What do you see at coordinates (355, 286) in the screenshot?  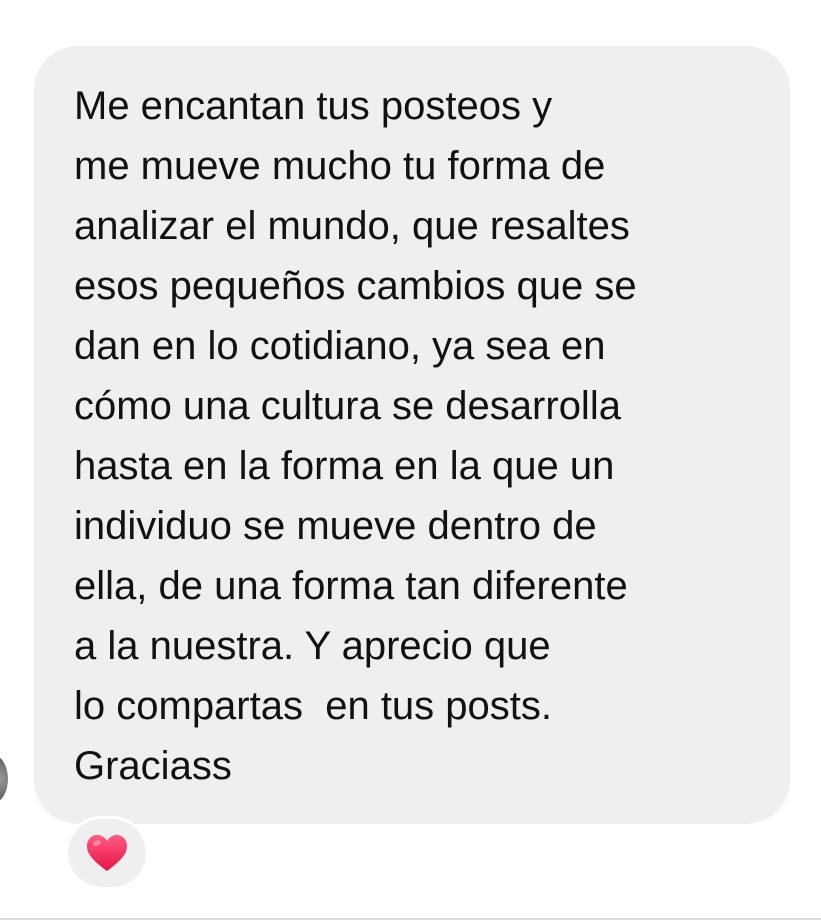 I see `message-line: esos pequeños cambios que se` at bounding box center [355, 286].